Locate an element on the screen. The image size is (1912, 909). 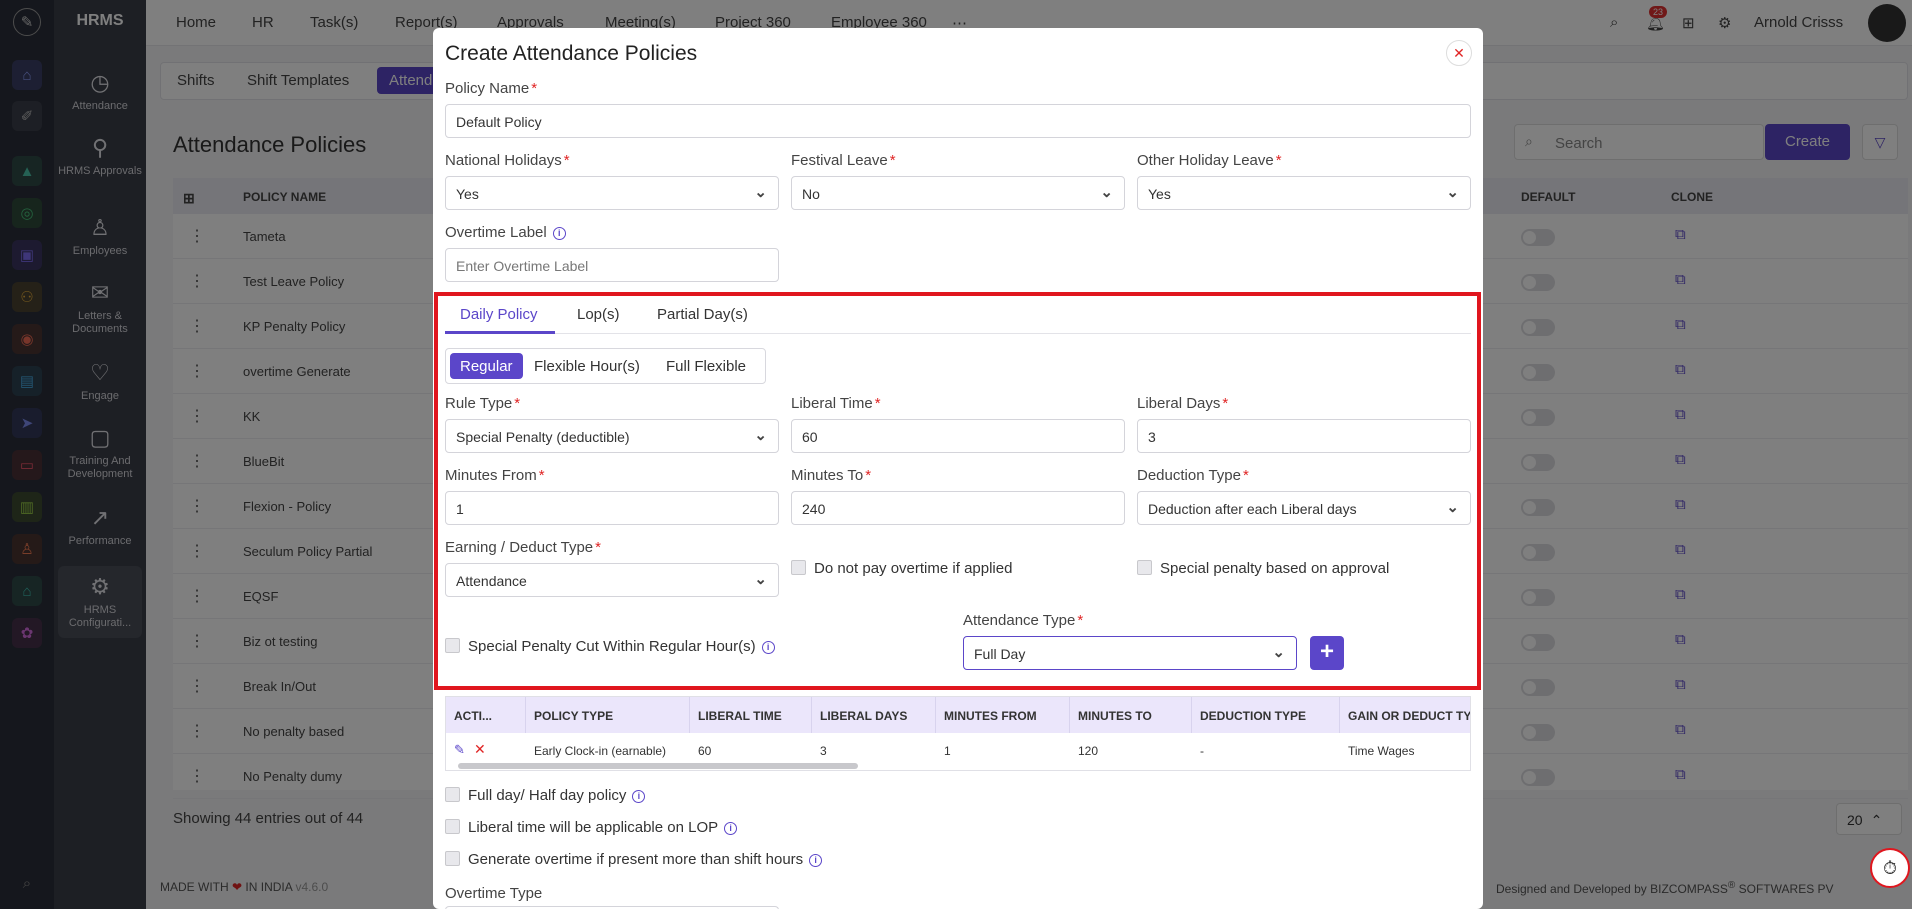
liberal-lop-checkbox is located at coordinates (452, 826).